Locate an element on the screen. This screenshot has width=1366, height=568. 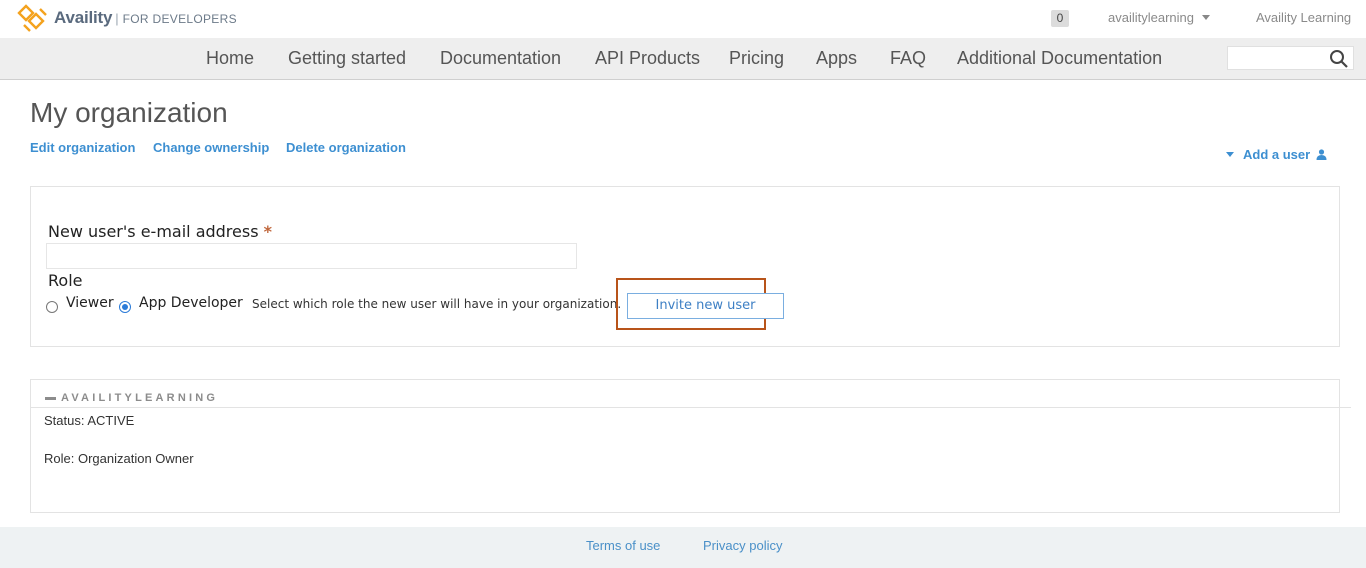
search-icon is located at coordinates (1339, 59).